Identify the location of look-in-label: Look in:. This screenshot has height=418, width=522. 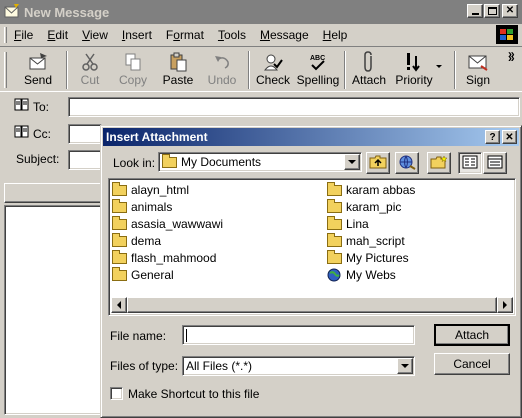
(134, 163).